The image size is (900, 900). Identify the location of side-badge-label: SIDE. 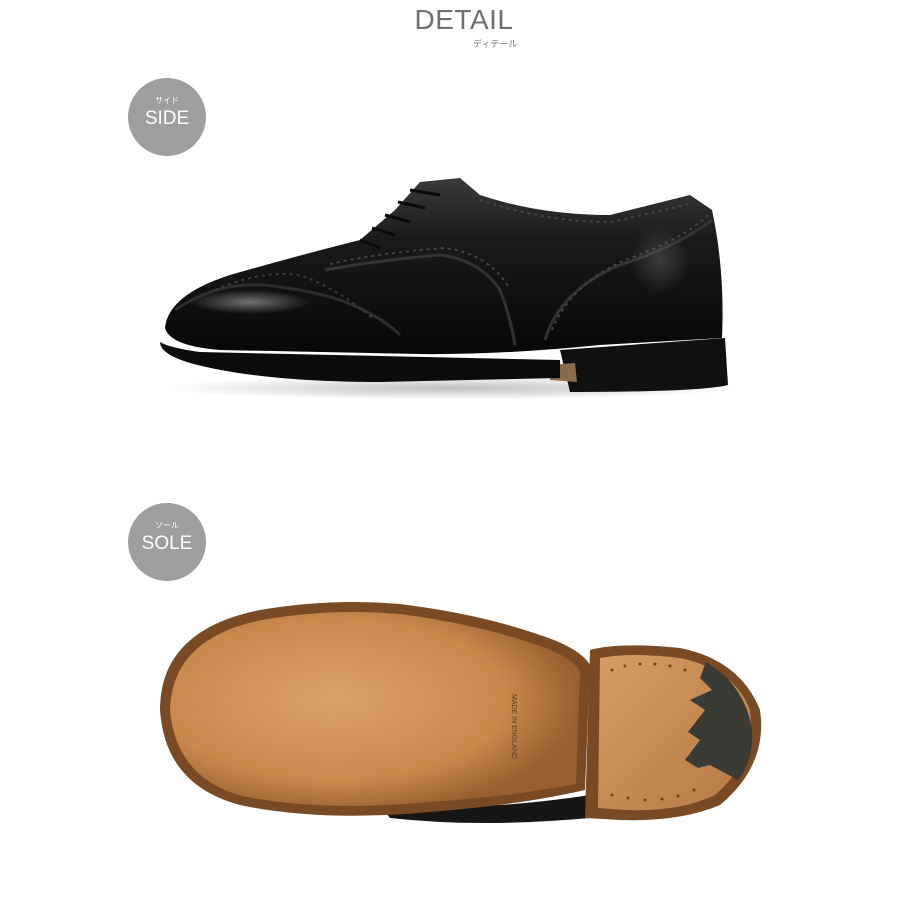
(167, 118).